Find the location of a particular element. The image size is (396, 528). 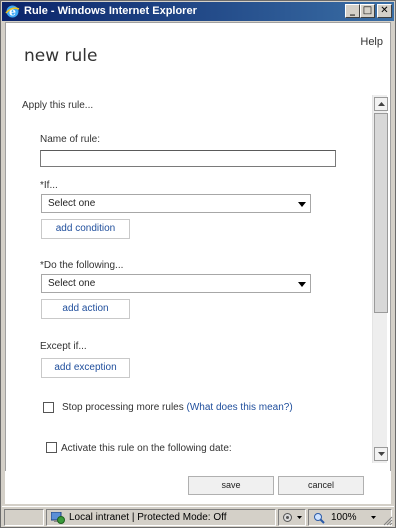

scroll-down-button is located at coordinates (381, 454).